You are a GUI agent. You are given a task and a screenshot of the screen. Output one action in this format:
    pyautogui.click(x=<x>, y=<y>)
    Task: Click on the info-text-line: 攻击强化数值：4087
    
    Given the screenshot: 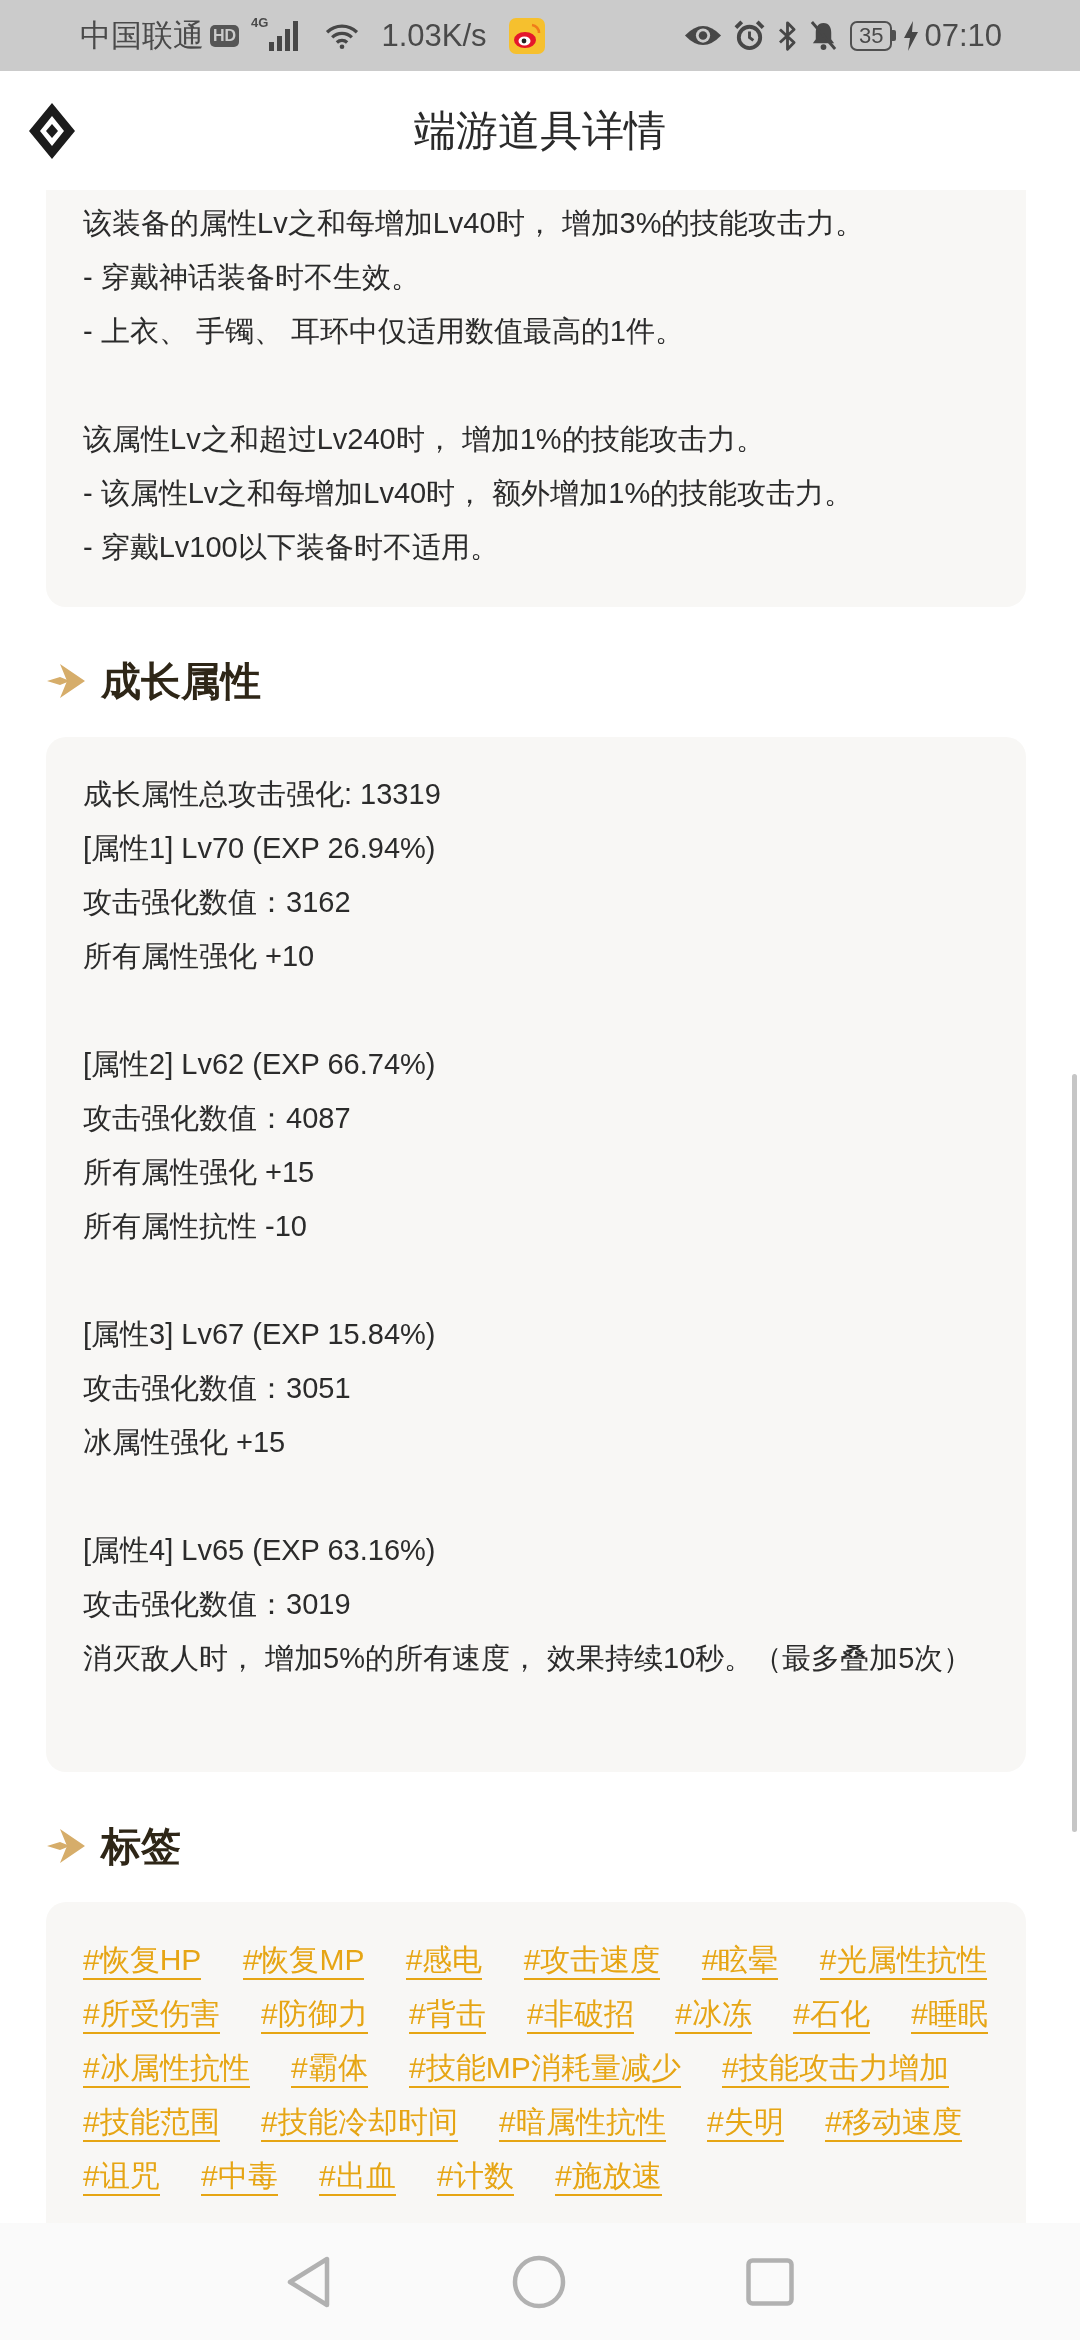 What is the action you would take?
    pyautogui.click(x=217, y=1118)
    